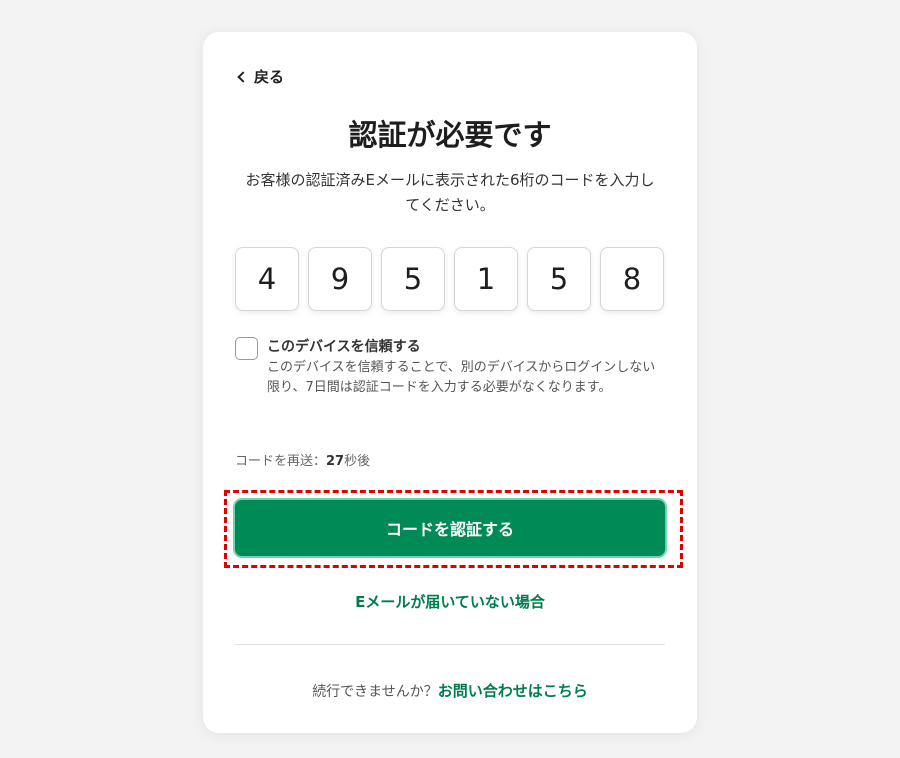 This screenshot has height=758, width=900. I want to click on divider, so click(450, 644).